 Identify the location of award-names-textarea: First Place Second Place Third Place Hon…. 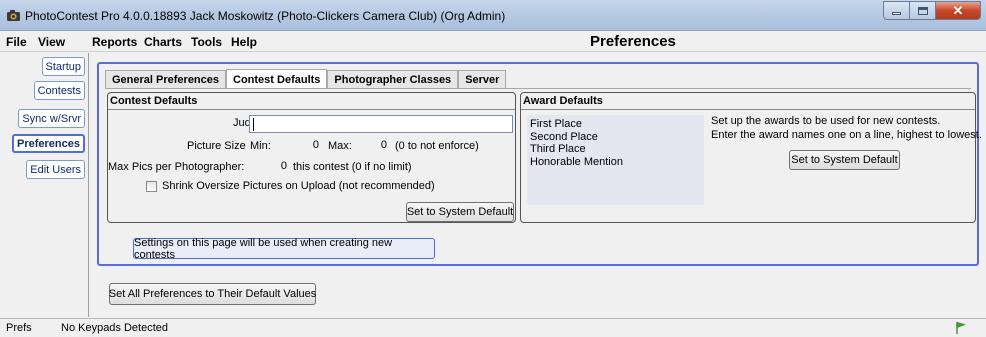
(615, 160).